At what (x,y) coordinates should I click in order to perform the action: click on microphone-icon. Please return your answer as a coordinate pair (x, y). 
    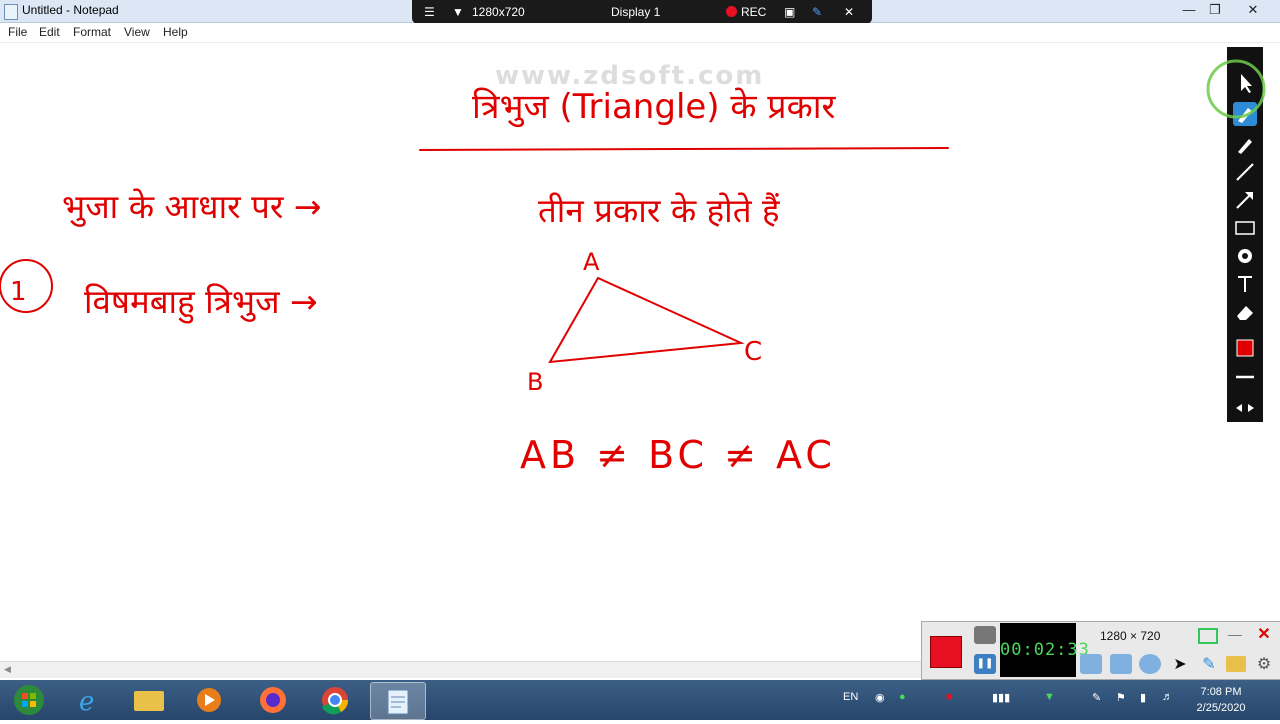
    Looking at the image, I should click on (1121, 664).